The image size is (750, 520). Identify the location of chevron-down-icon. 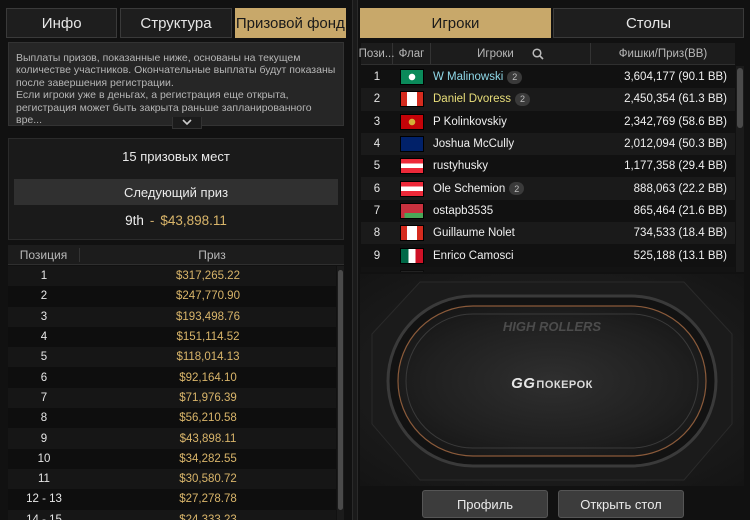
(187, 122).